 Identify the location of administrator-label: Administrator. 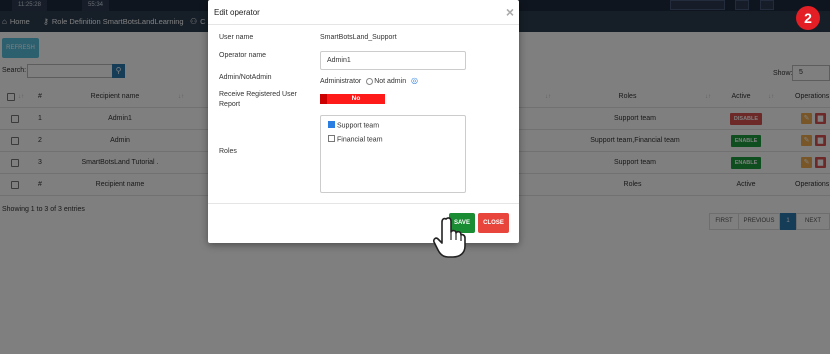
(341, 81).